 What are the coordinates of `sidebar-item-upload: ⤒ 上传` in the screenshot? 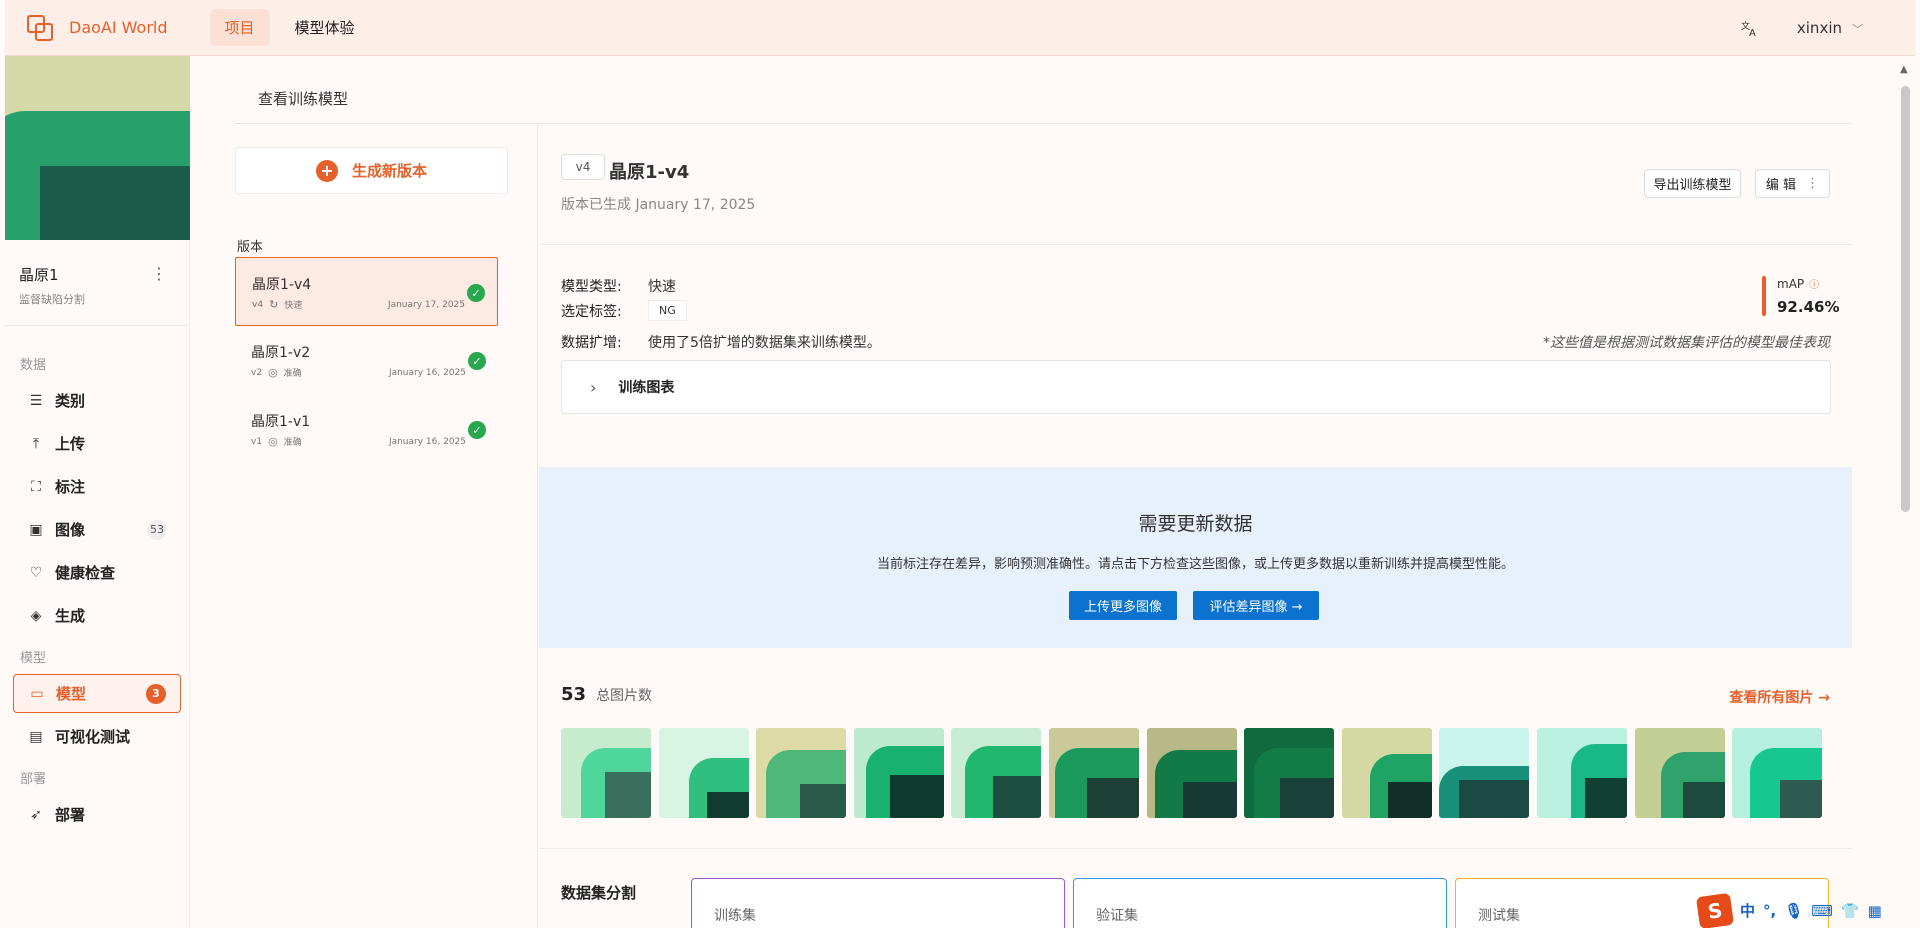 It's located at (97, 443).